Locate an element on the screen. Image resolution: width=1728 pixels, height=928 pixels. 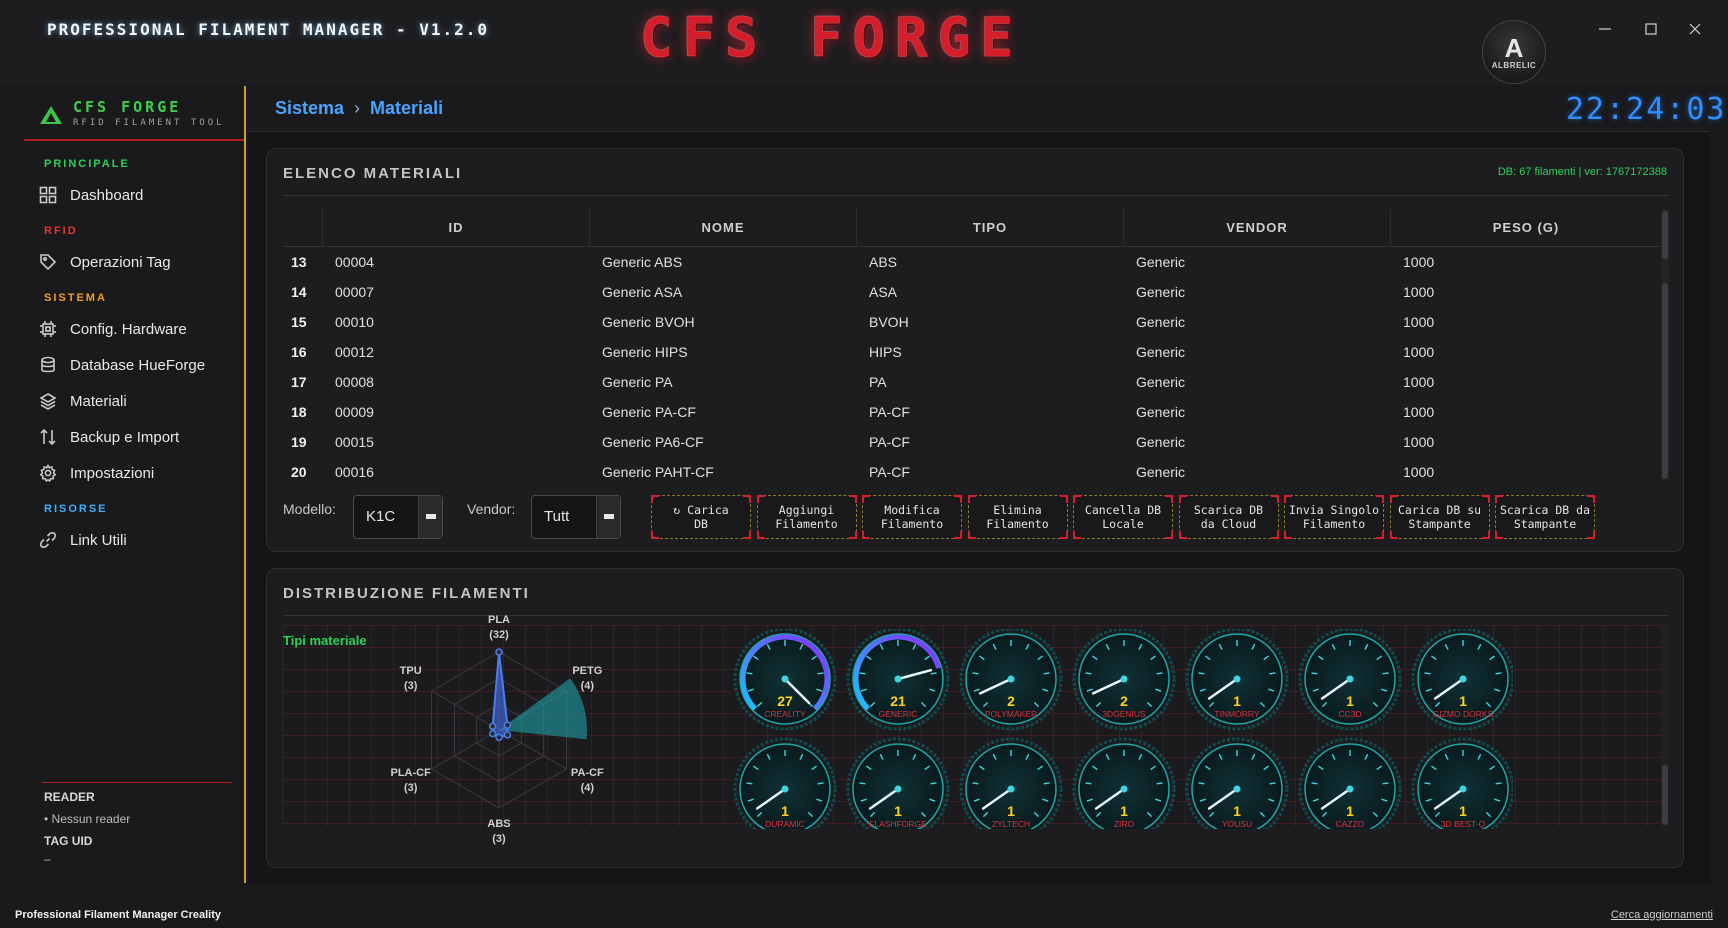
column-header-index is located at coordinates (303, 228).